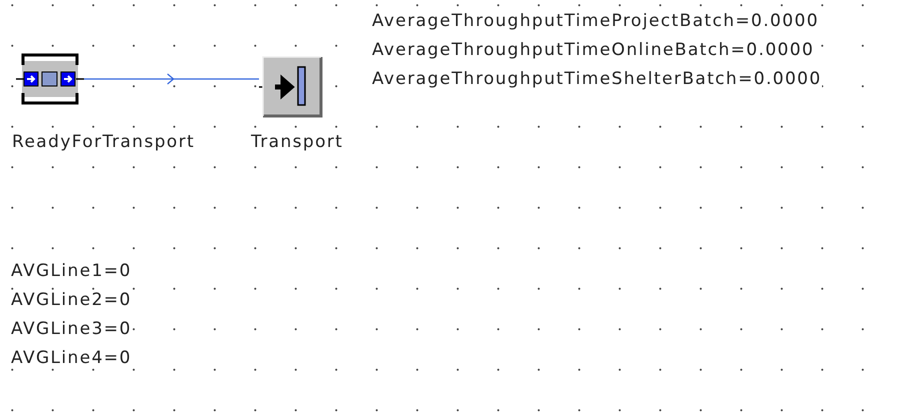 Image resolution: width=898 pixels, height=413 pixels. Describe the element at coordinates (297, 142) in the screenshot. I see `object-label: Transport` at that location.